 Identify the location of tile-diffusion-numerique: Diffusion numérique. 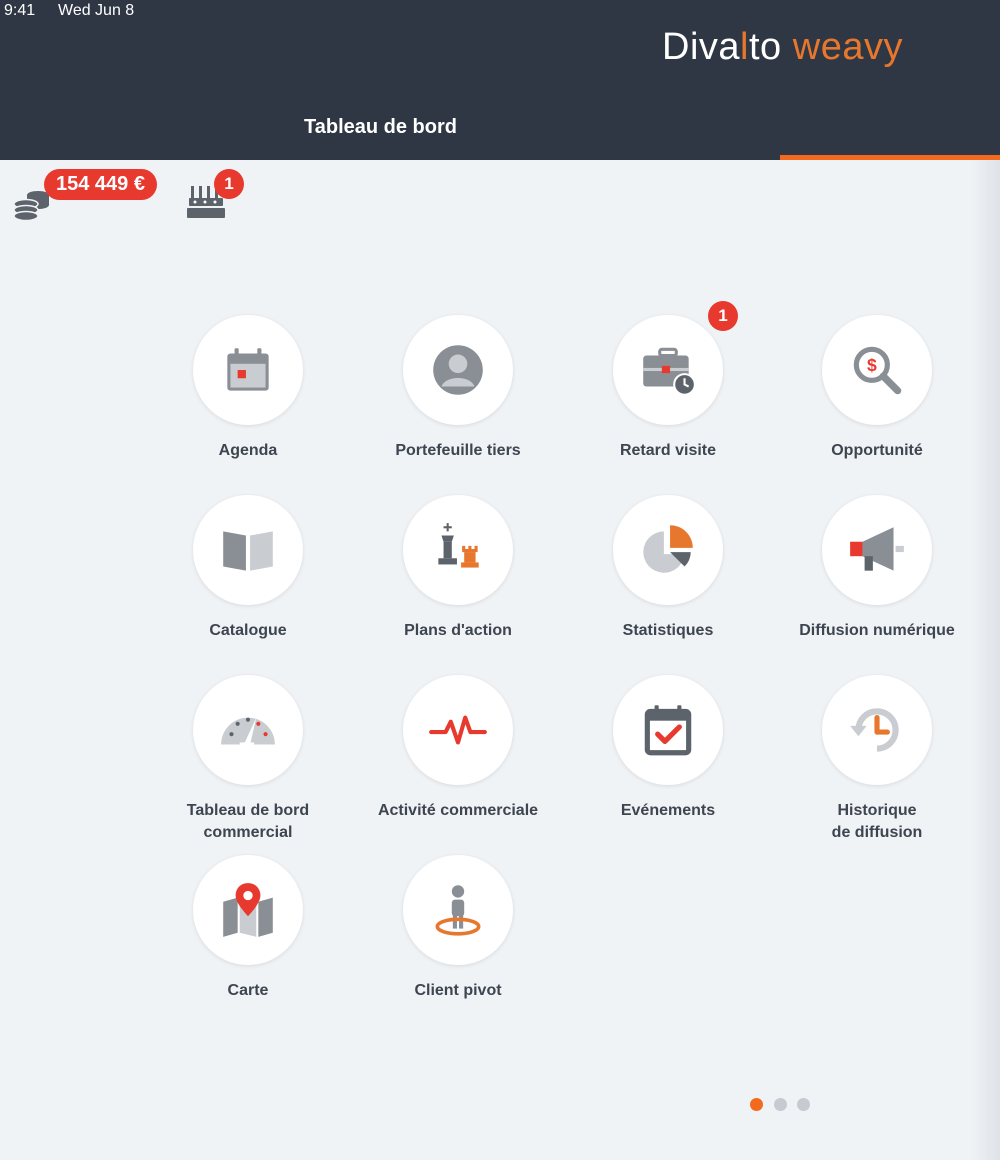
(877, 580).